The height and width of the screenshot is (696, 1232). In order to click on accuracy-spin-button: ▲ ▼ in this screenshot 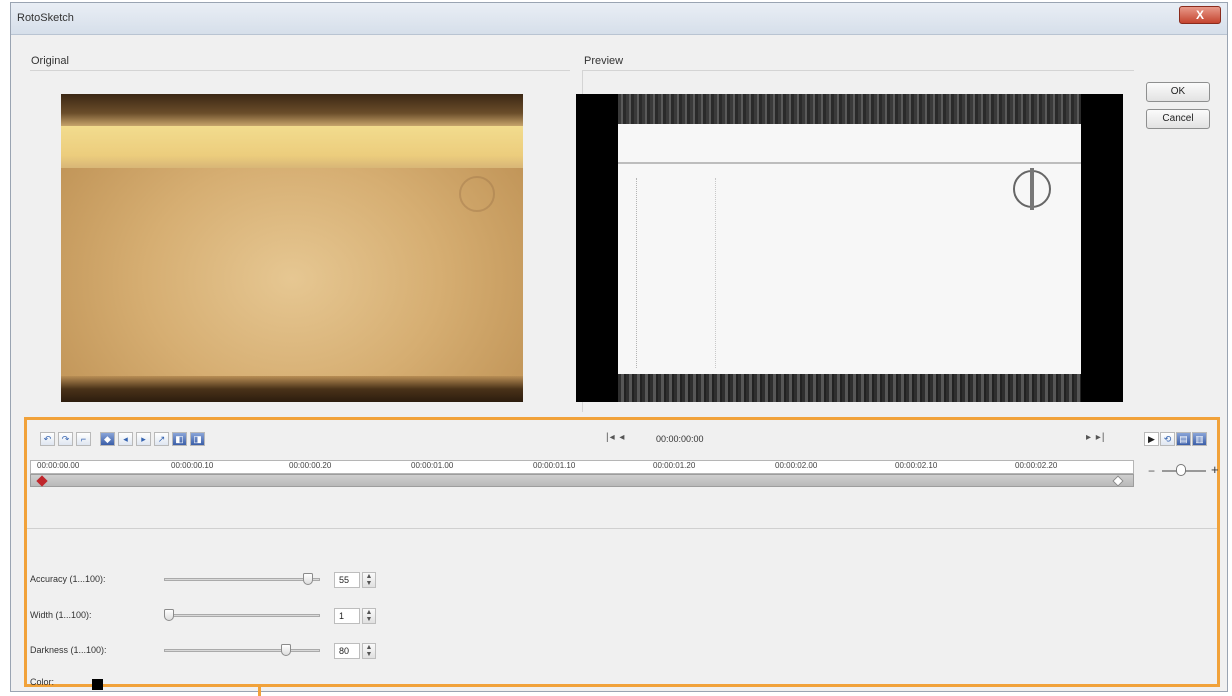, I will do `click(369, 580)`.